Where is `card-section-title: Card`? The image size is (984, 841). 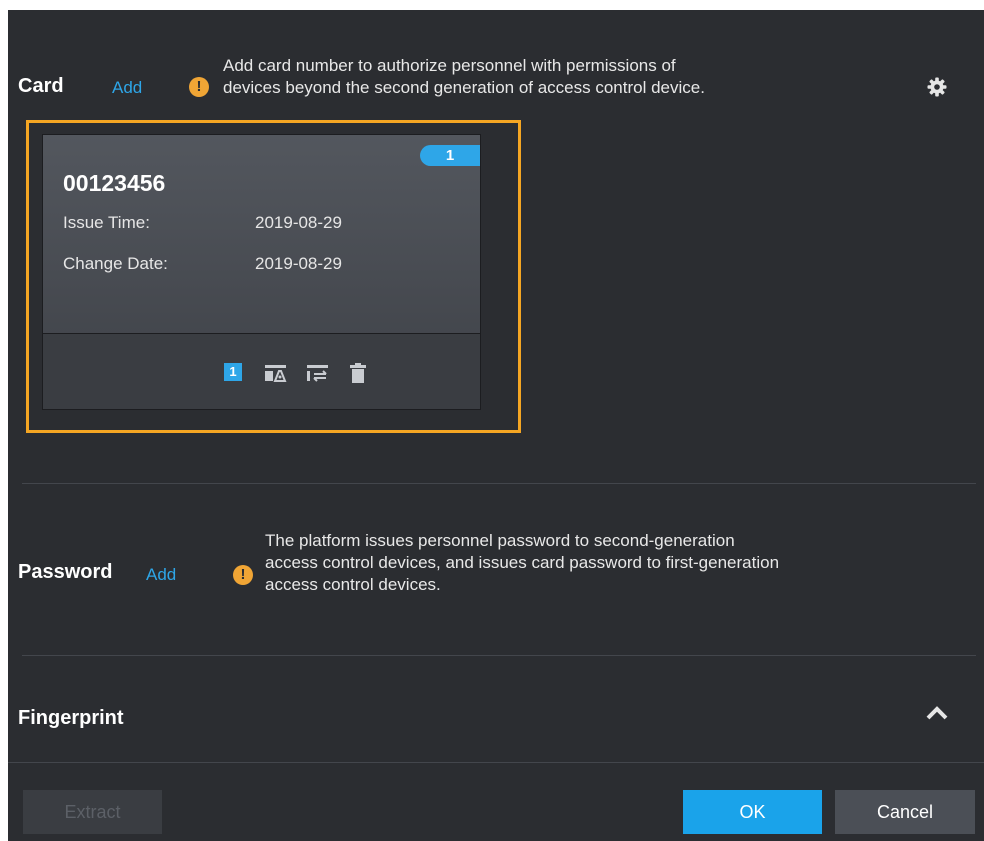
card-section-title: Card is located at coordinates (41, 86).